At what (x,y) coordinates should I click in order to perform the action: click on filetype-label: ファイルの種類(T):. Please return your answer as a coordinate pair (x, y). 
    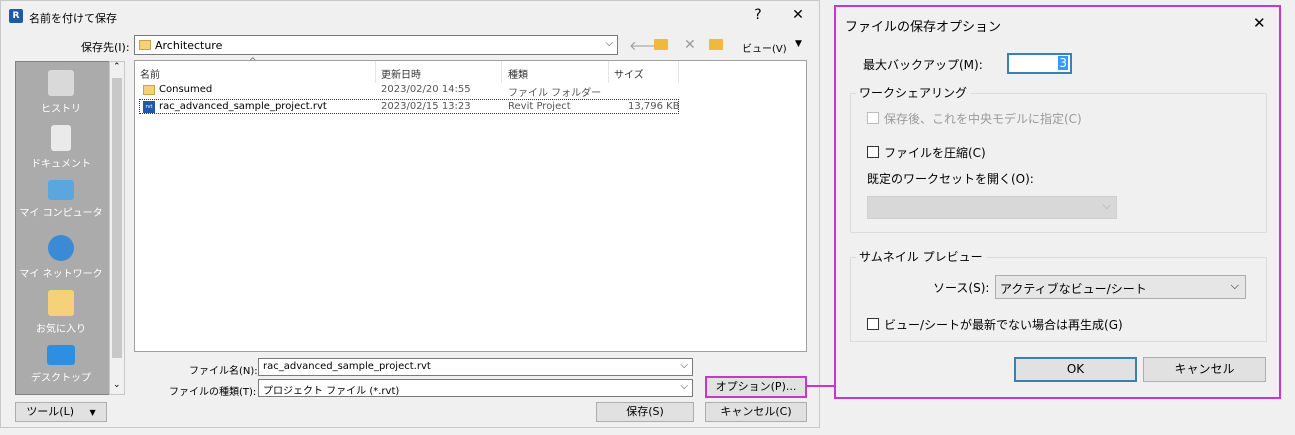
    Looking at the image, I should click on (213, 392).